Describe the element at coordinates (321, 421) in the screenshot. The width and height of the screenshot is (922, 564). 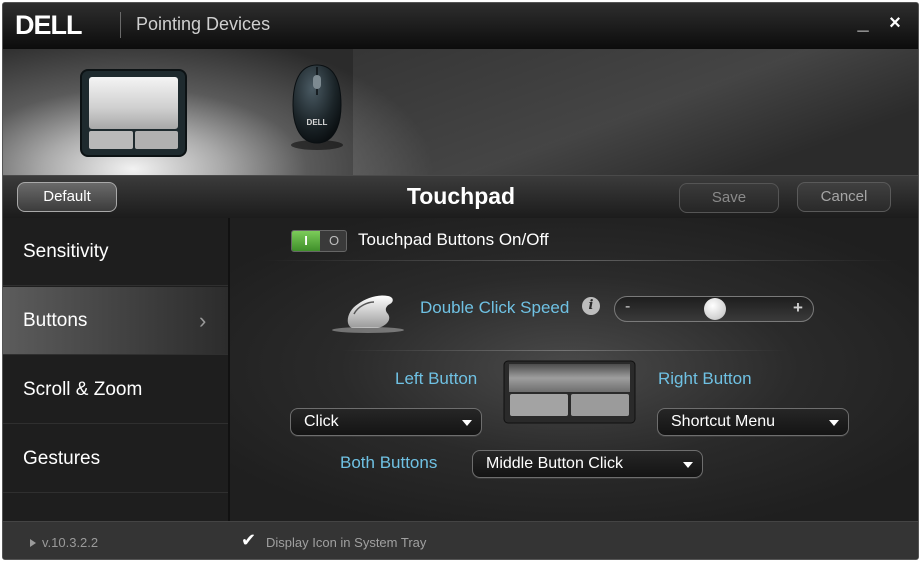
I see `left-button-value: Click` at that location.